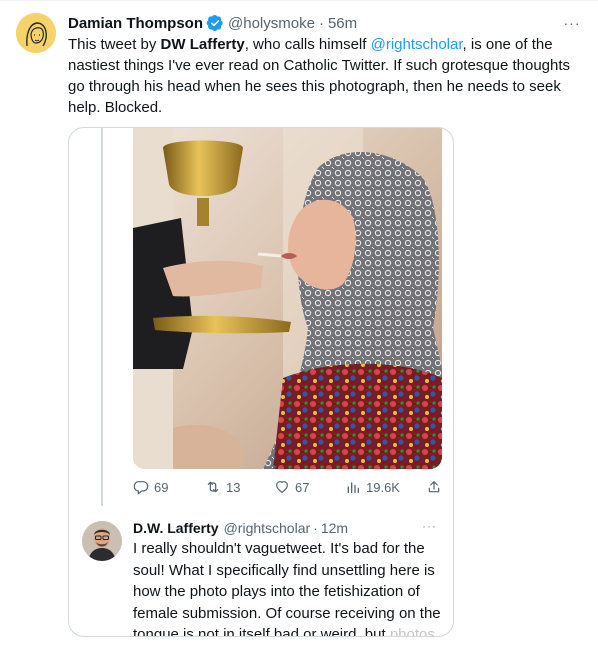 This screenshot has width=598, height=648. I want to click on views-chart-icon, so click(353, 487).